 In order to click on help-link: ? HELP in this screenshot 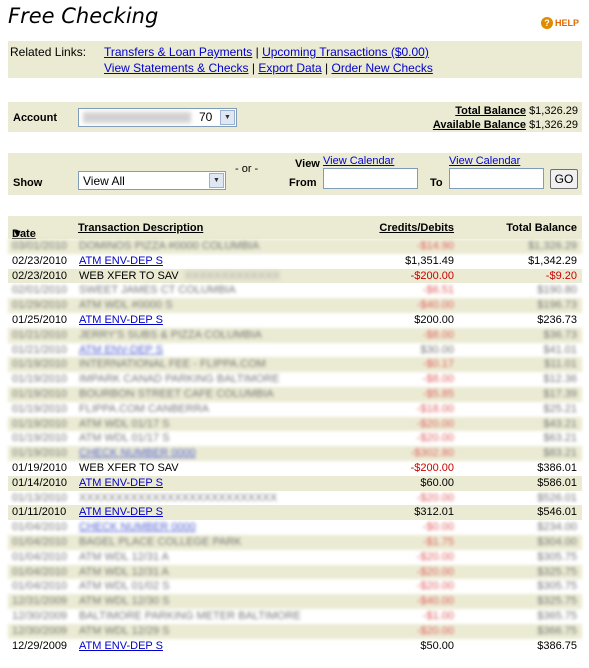, I will do `click(560, 23)`.